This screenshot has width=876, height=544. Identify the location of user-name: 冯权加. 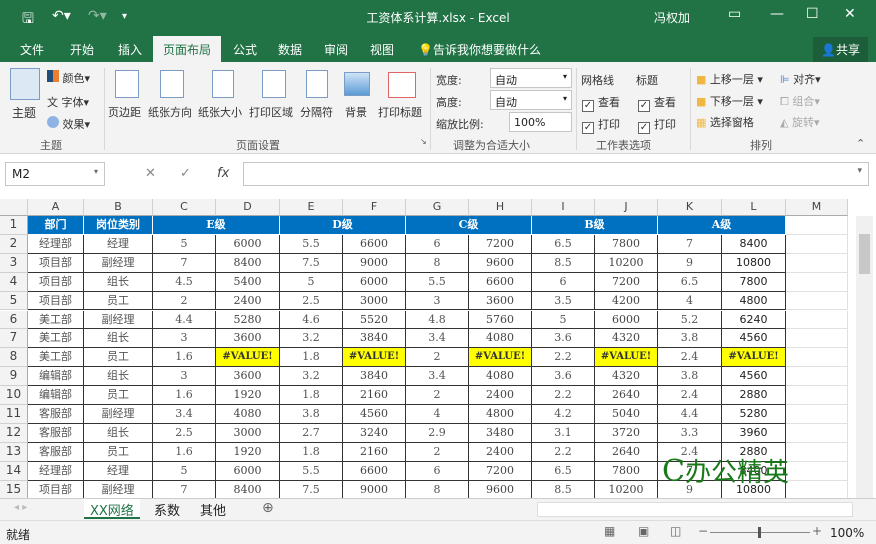
(672, 17).